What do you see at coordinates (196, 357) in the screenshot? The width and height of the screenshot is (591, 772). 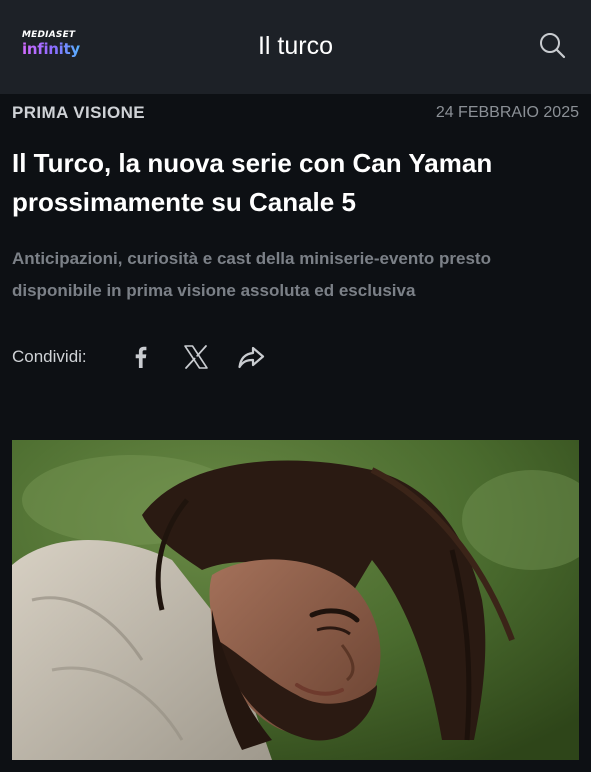 I see `x-icon` at bounding box center [196, 357].